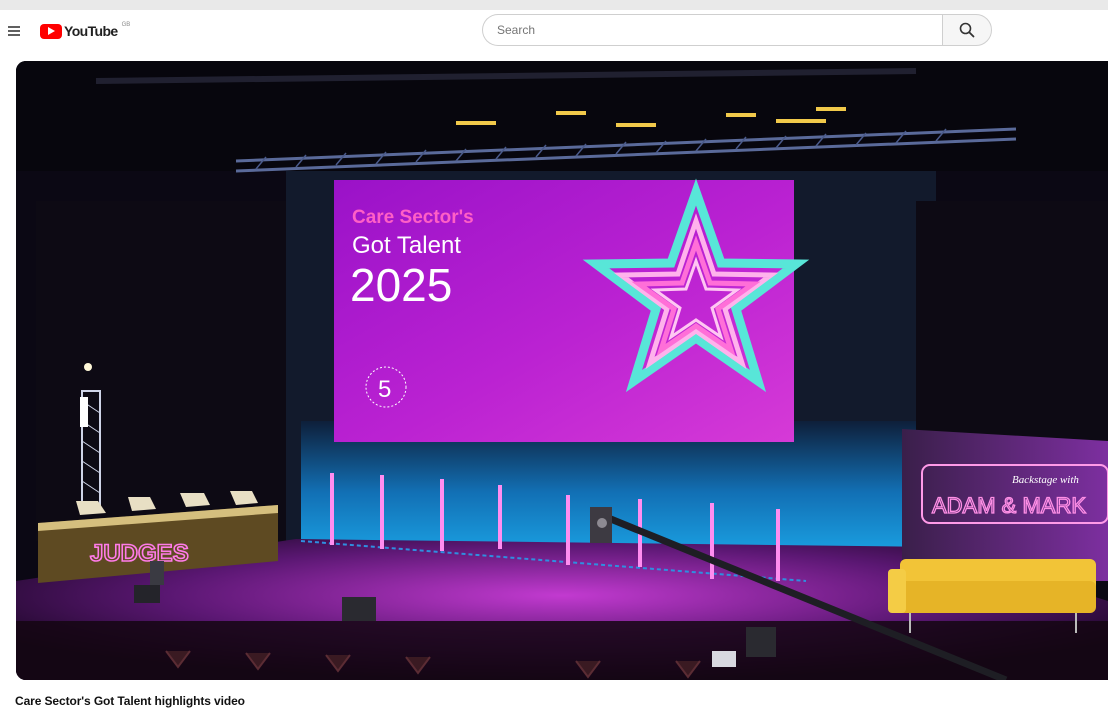 The height and width of the screenshot is (708, 1108). Describe the element at coordinates (413, 217) in the screenshot. I see `screen-line1: Care Sector's` at that location.